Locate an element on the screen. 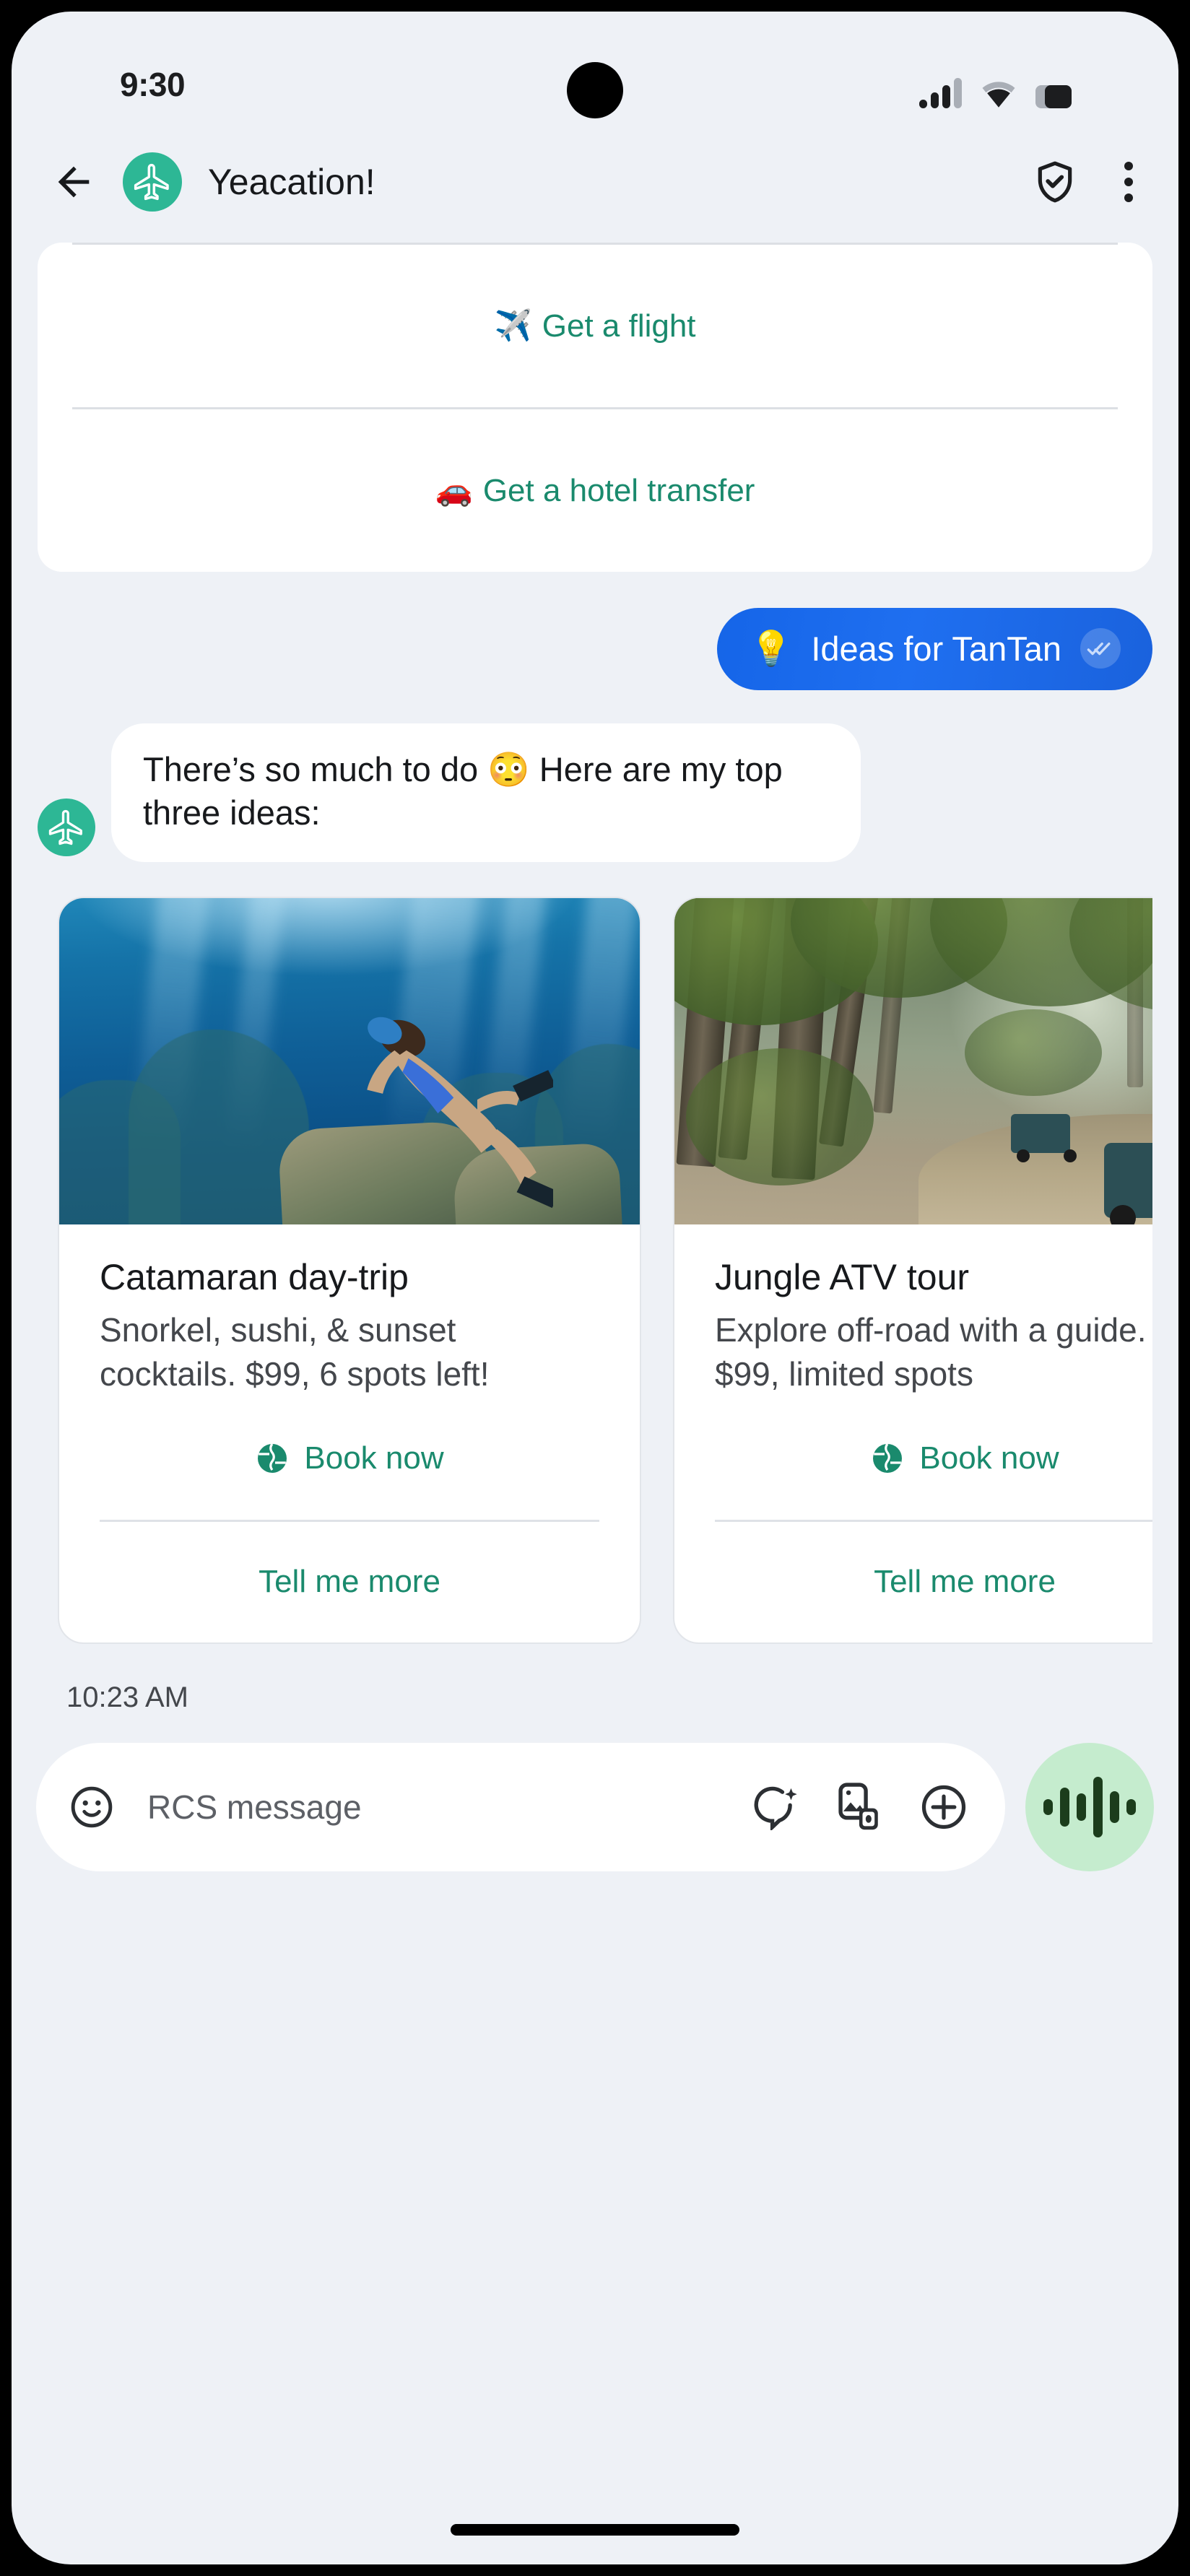  composer-bar: RCS message is located at coordinates (595, 1806).